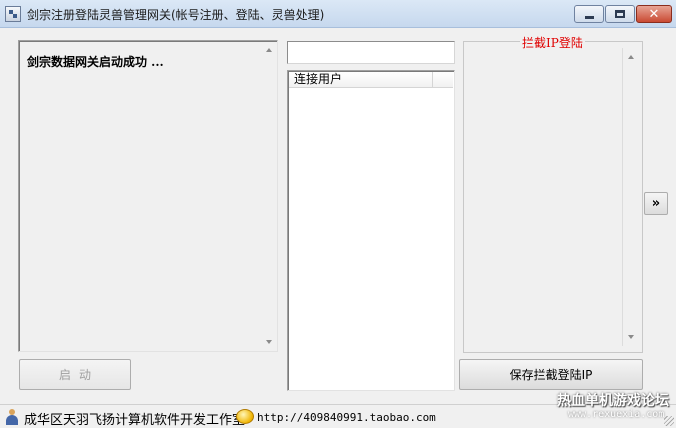 This screenshot has height=428, width=676. What do you see at coordinates (631, 197) in the screenshot?
I see `ip-list-scrollbar` at bounding box center [631, 197].